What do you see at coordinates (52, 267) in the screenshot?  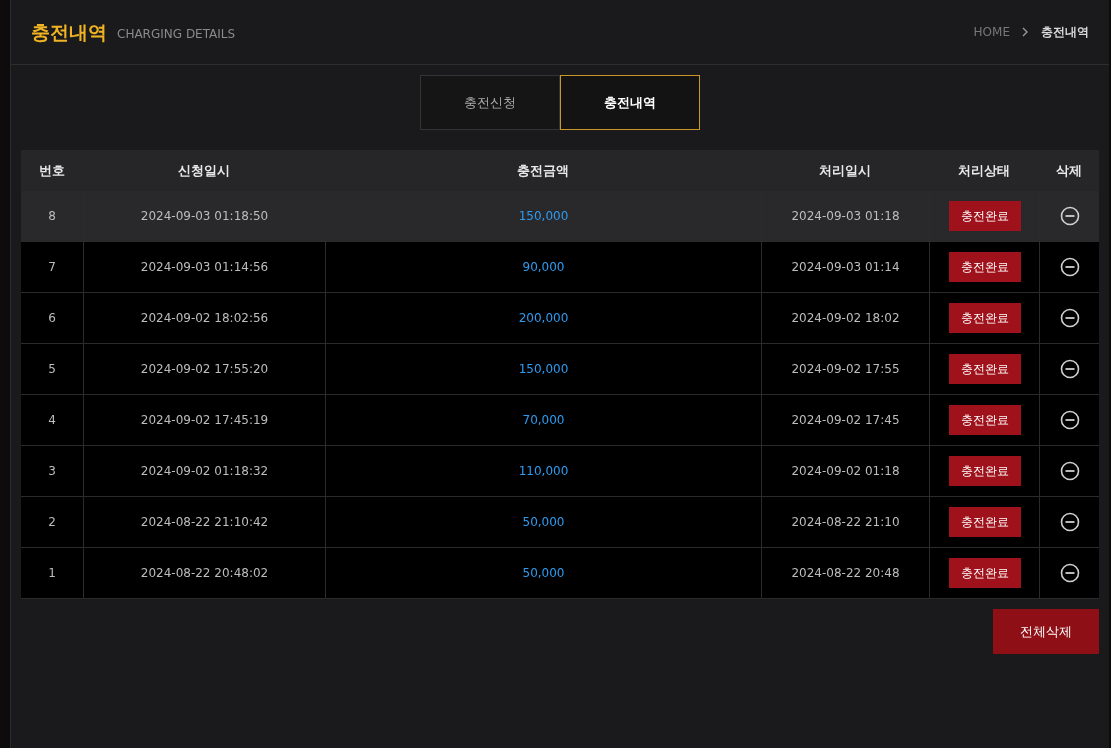 I see `table-cell-text: 7` at bounding box center [52, 267].